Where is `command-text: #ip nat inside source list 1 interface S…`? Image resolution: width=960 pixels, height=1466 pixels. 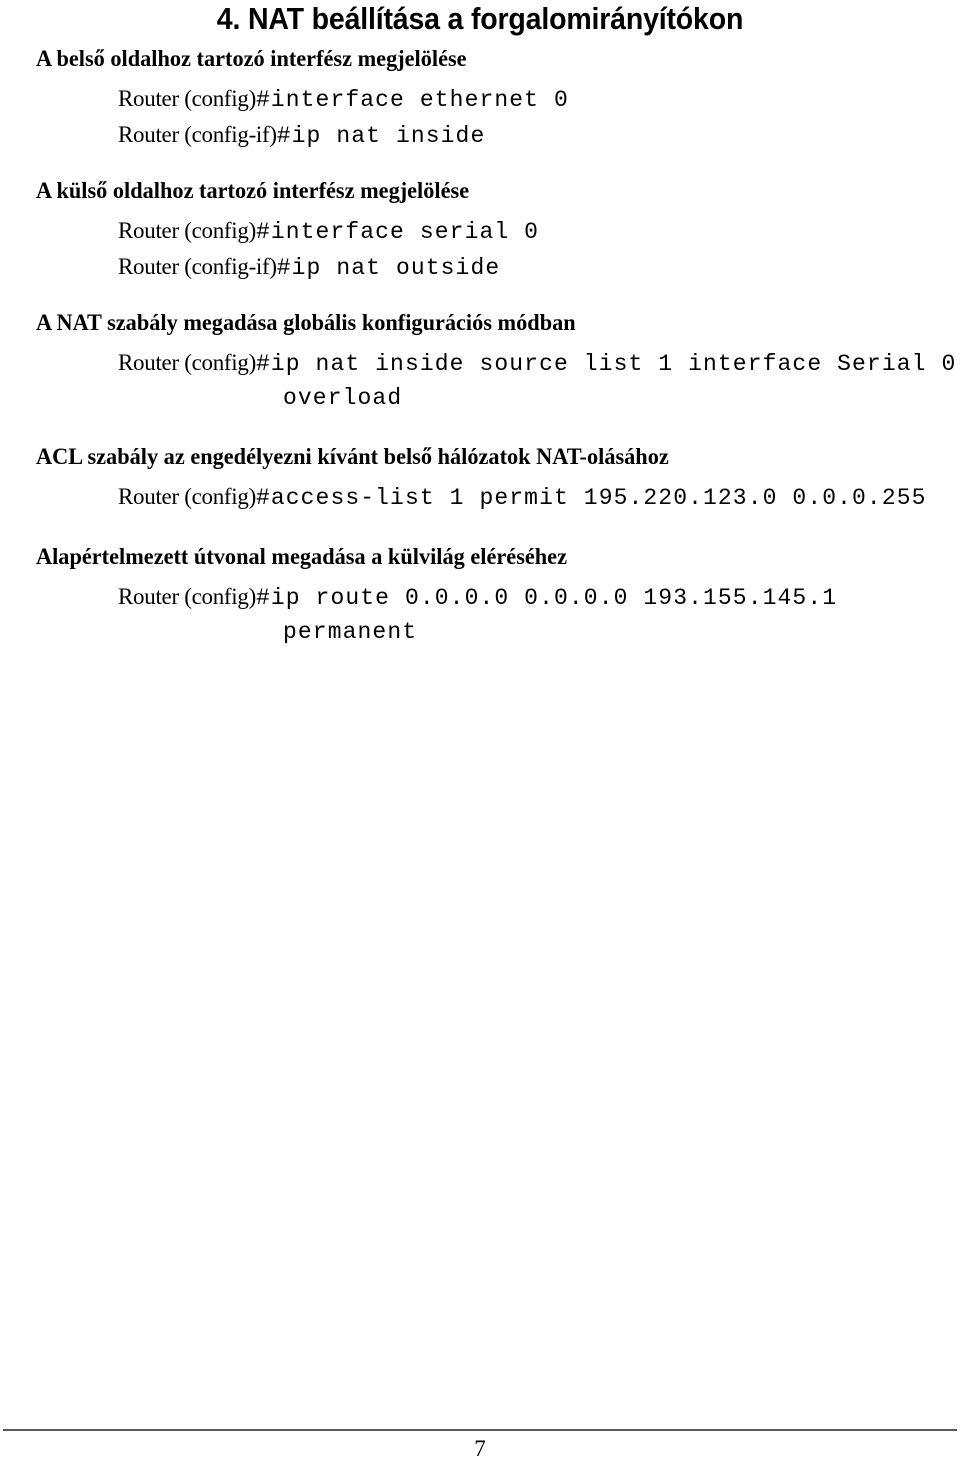 command-text: #ip nat inside source list 1 interface S… is located at coordinates (606, 364).